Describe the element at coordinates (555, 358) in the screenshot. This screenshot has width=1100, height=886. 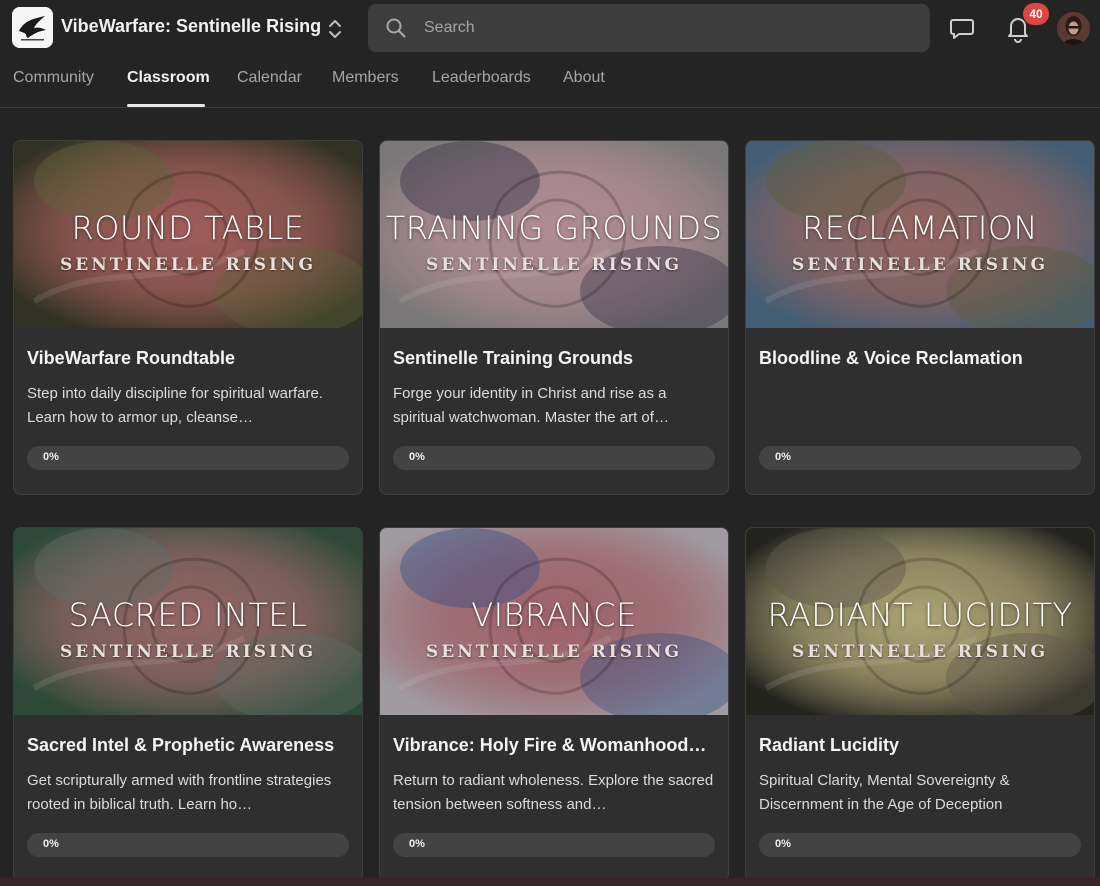
I see `course-title: Sentinelle Training Grounds` at that location.